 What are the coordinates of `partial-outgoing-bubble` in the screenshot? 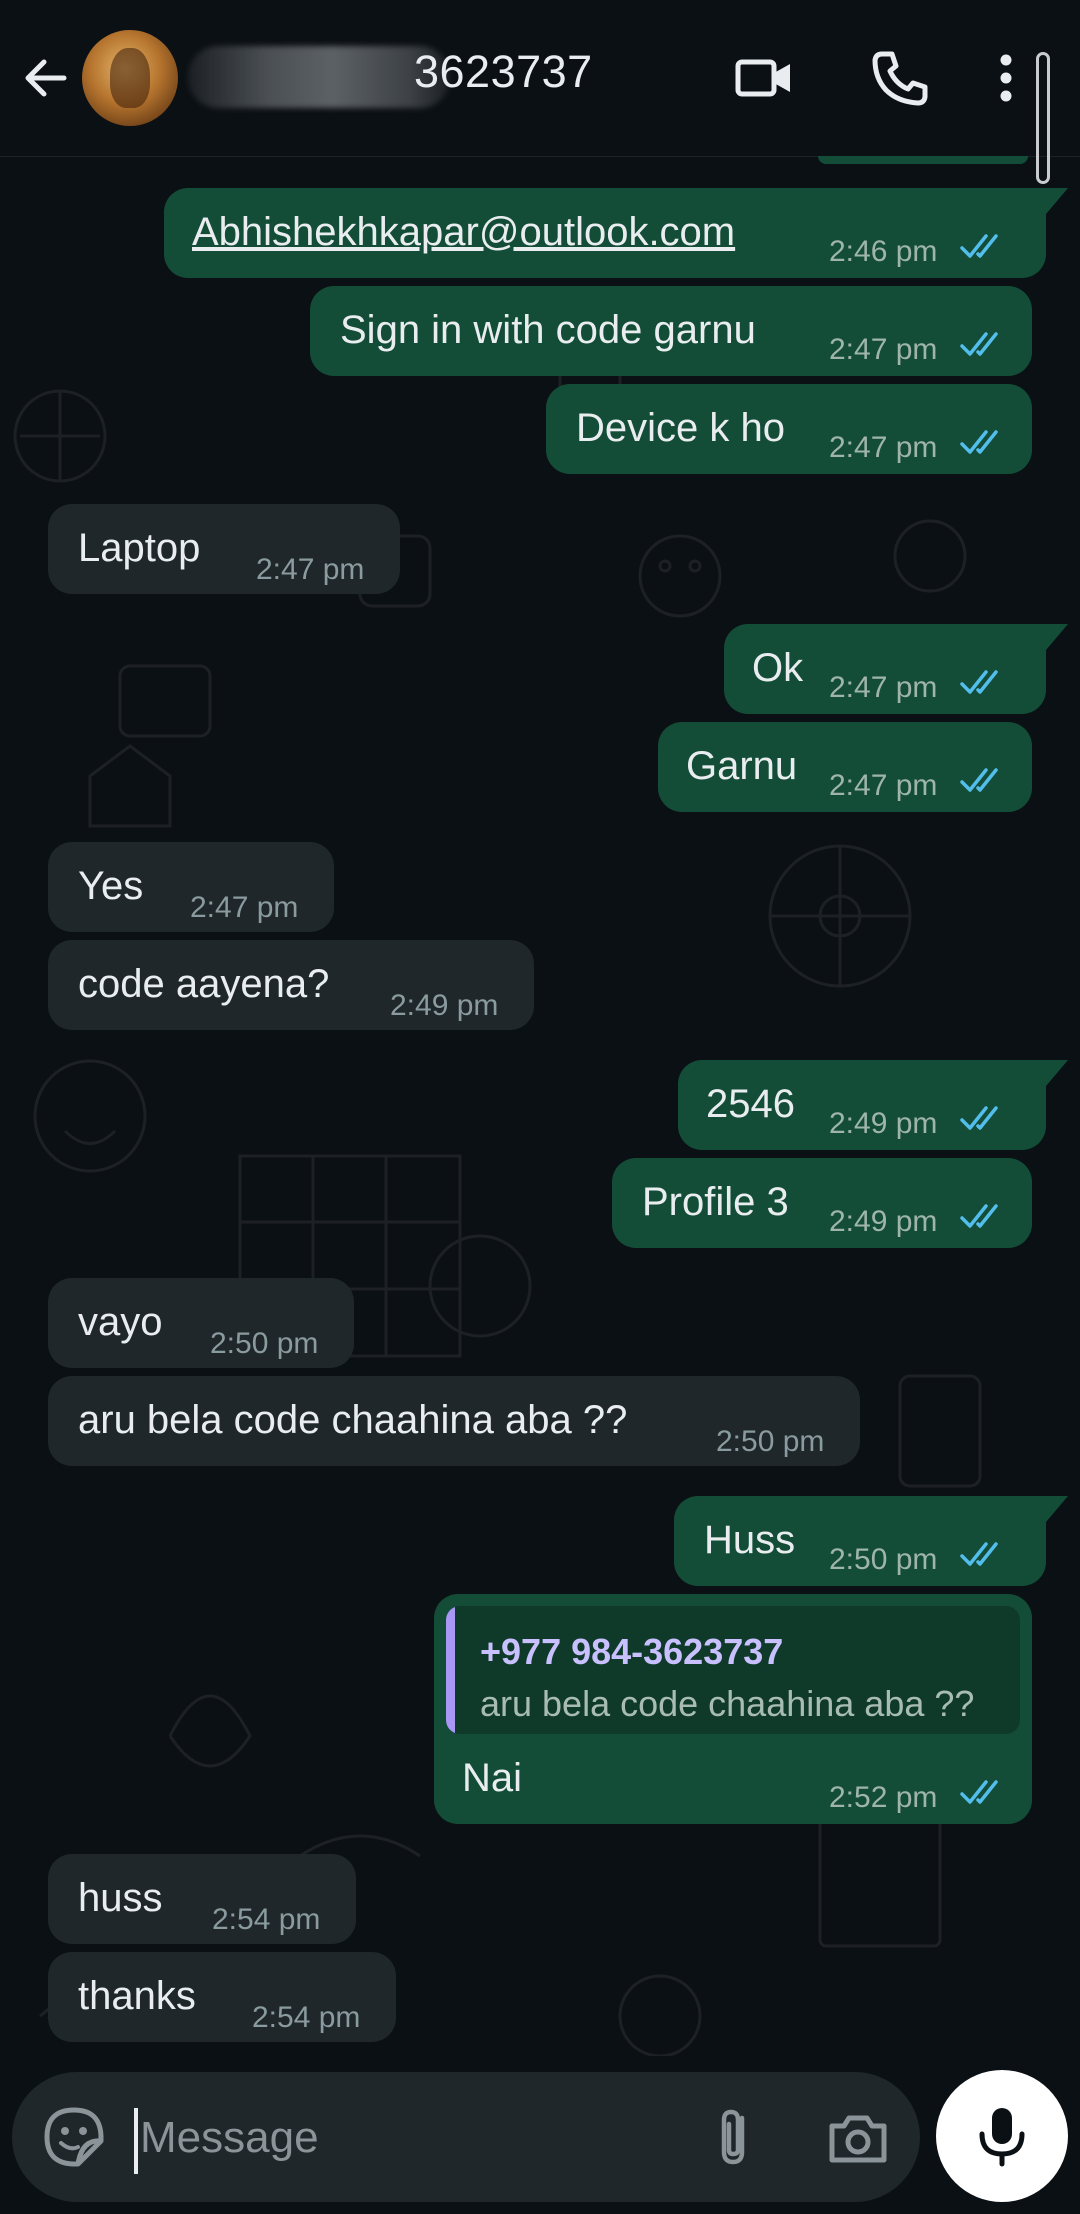 It's located at (923, 160).